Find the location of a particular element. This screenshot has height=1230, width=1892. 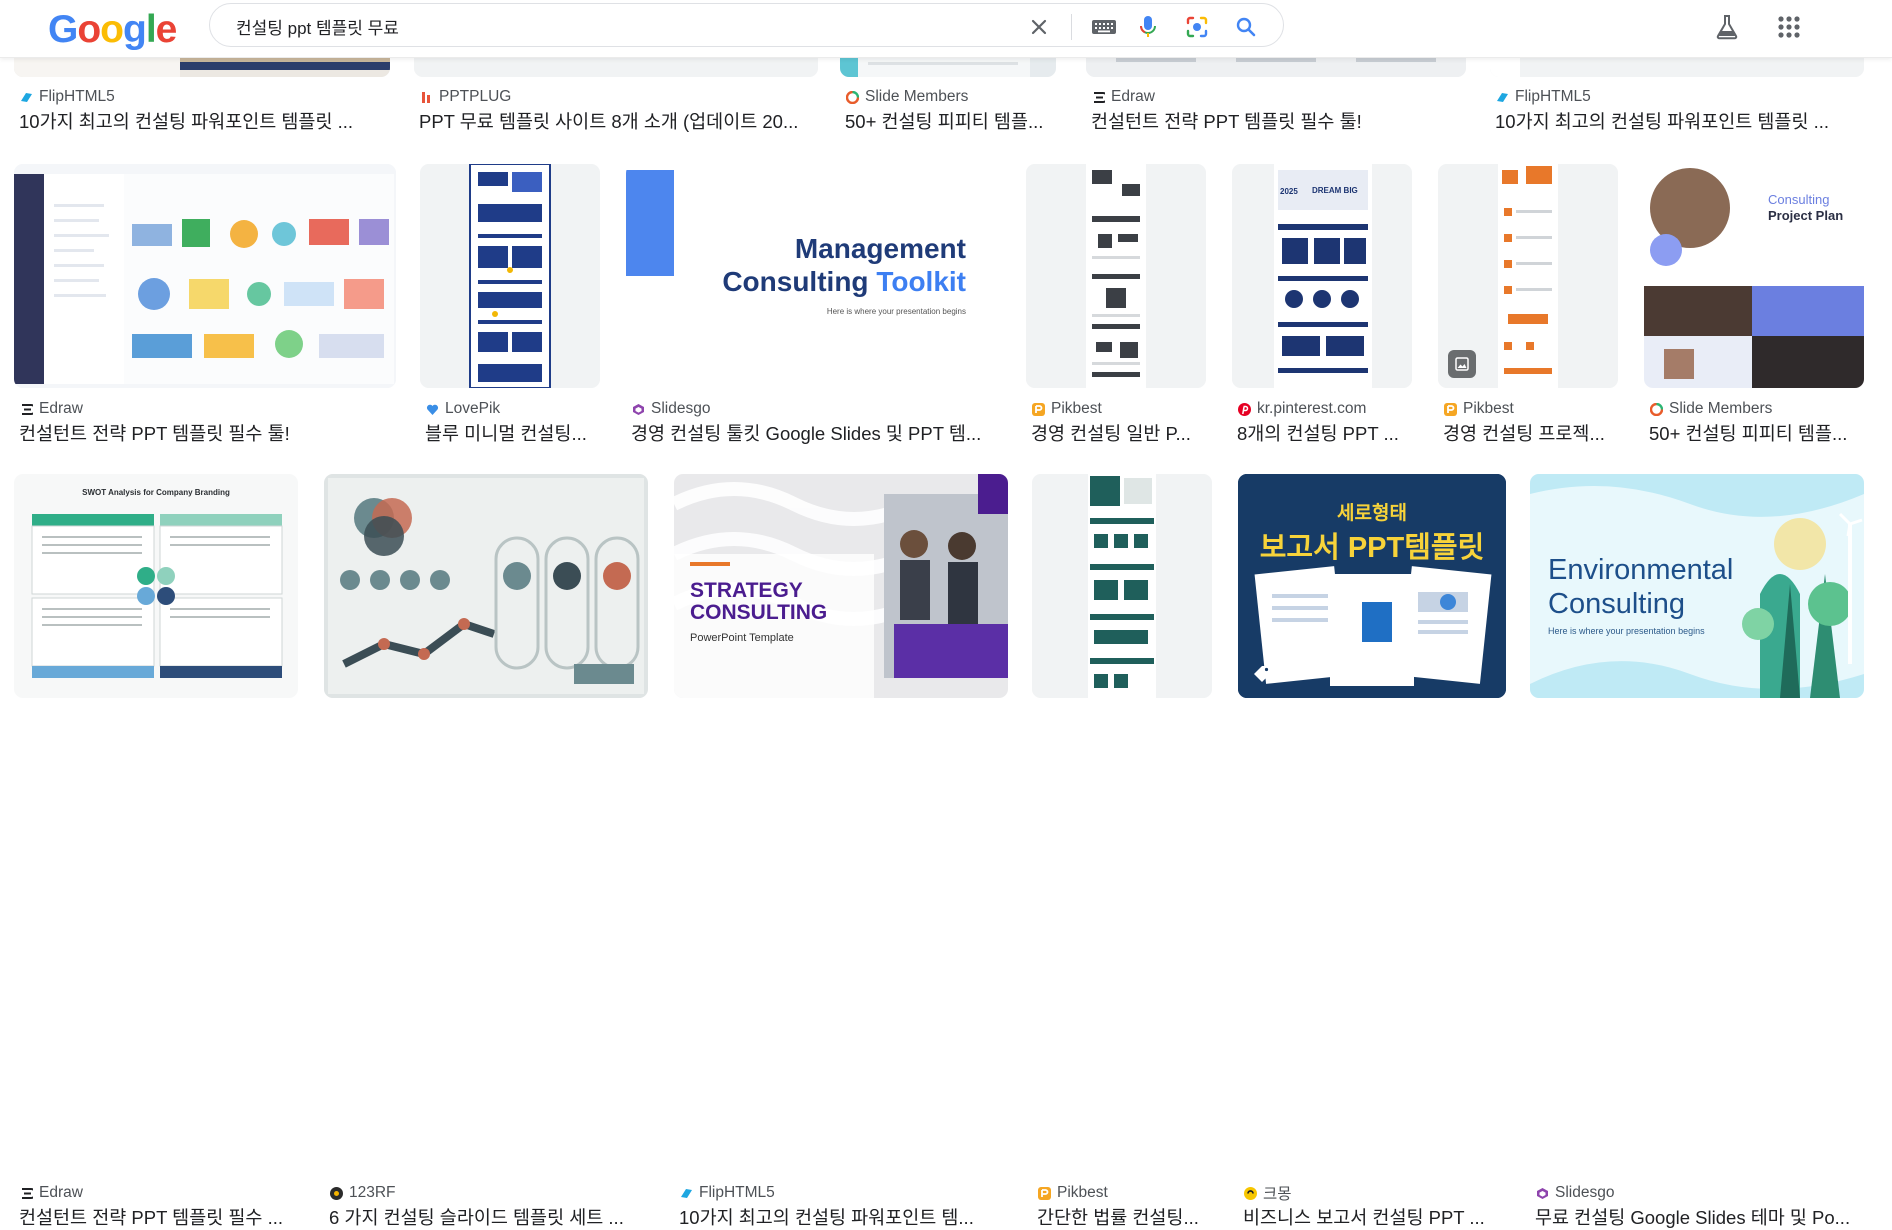

result-thumbnail: 세로형태 보고서 PPT템플릿 is located at coordinates (1372, 586).